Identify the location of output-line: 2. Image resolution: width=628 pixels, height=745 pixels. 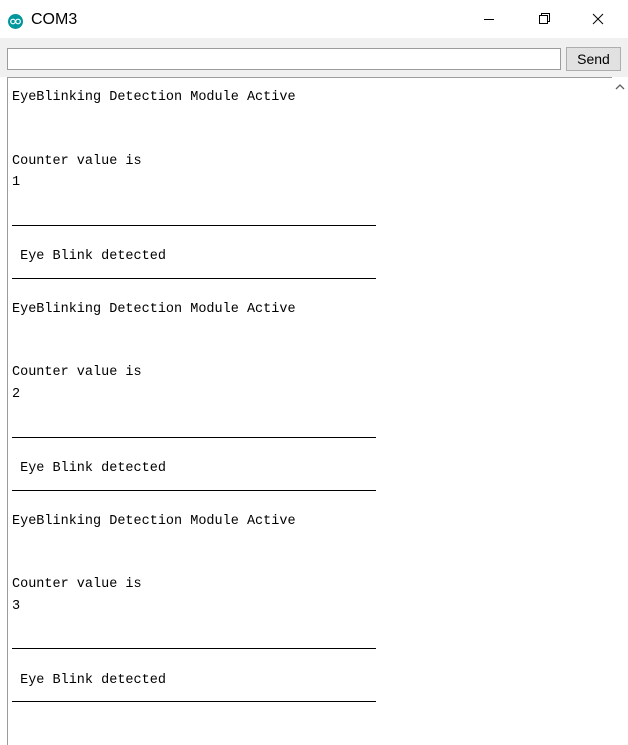
(16, 394).